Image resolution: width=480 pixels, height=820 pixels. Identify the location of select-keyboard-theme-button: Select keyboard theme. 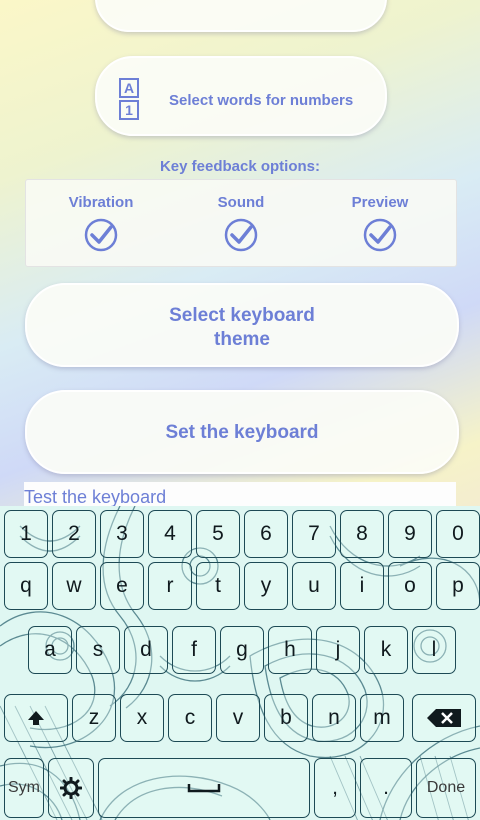
(242, 325).